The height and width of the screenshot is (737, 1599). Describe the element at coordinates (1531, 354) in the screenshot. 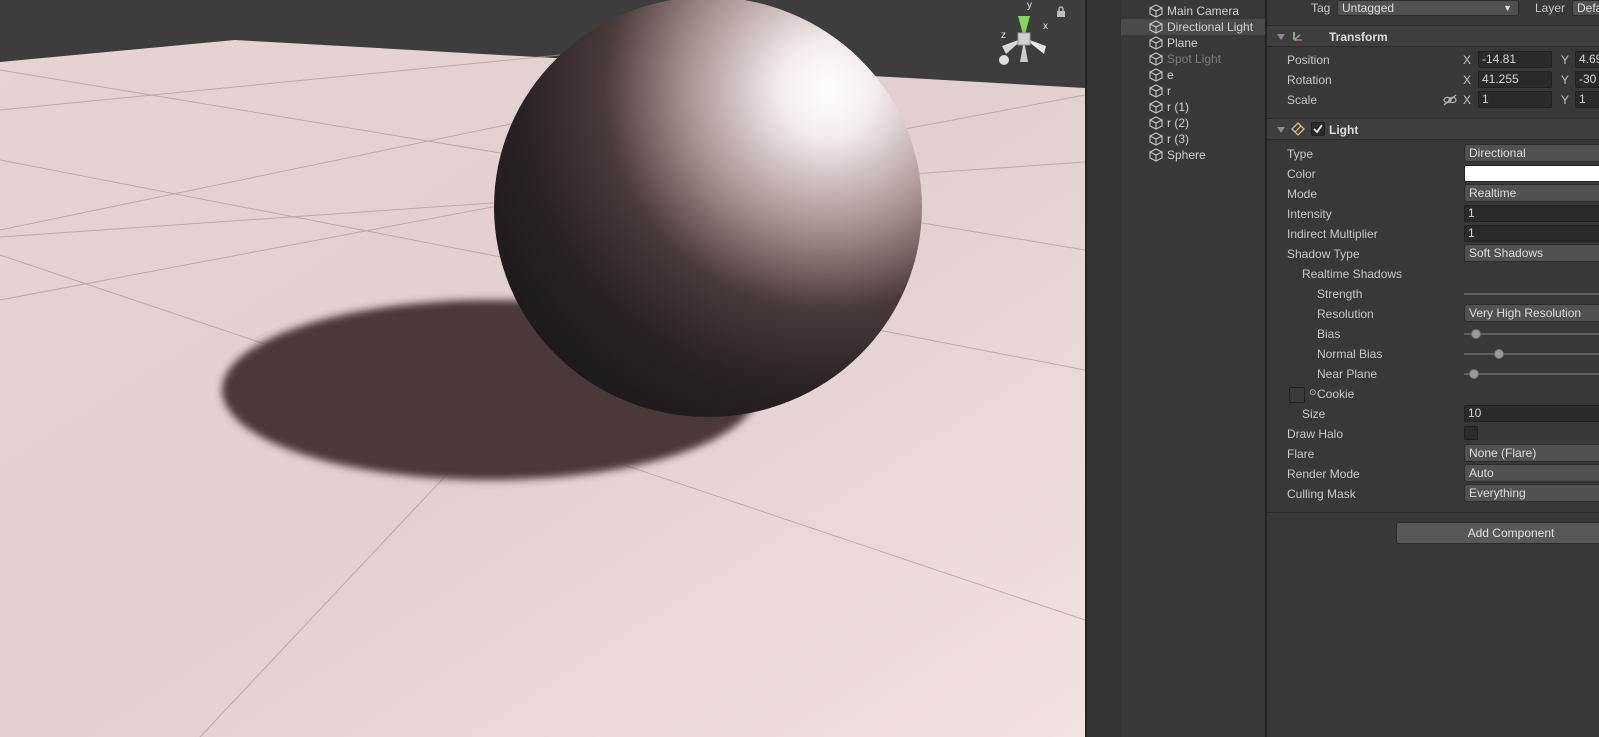

I see `normal-bias-slider` at that location.